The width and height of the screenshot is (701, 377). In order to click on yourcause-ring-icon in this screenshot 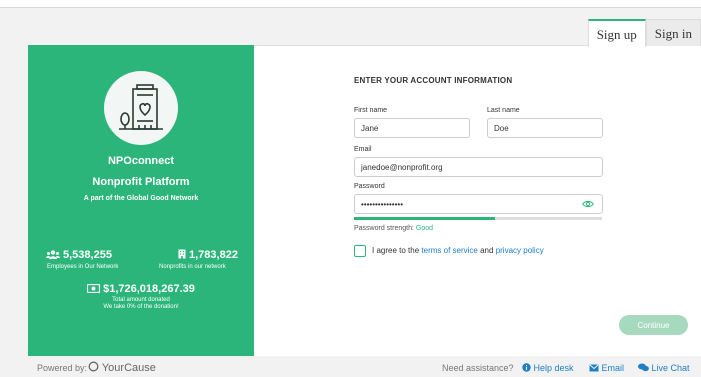, I will do `click(93, 366)`.